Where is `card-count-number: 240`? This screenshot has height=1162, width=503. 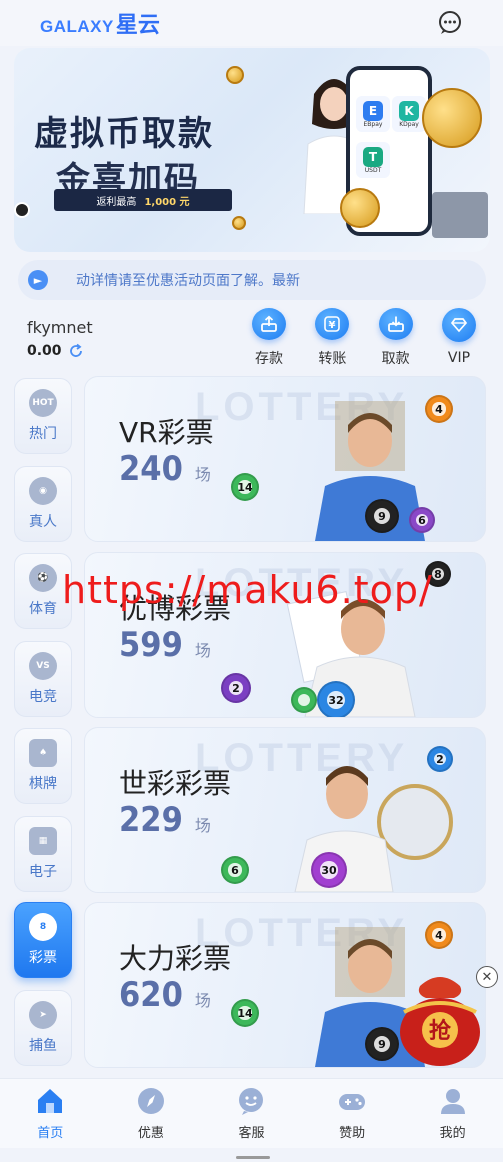
card-count-number: 240 is located at coordinates (151, 469).